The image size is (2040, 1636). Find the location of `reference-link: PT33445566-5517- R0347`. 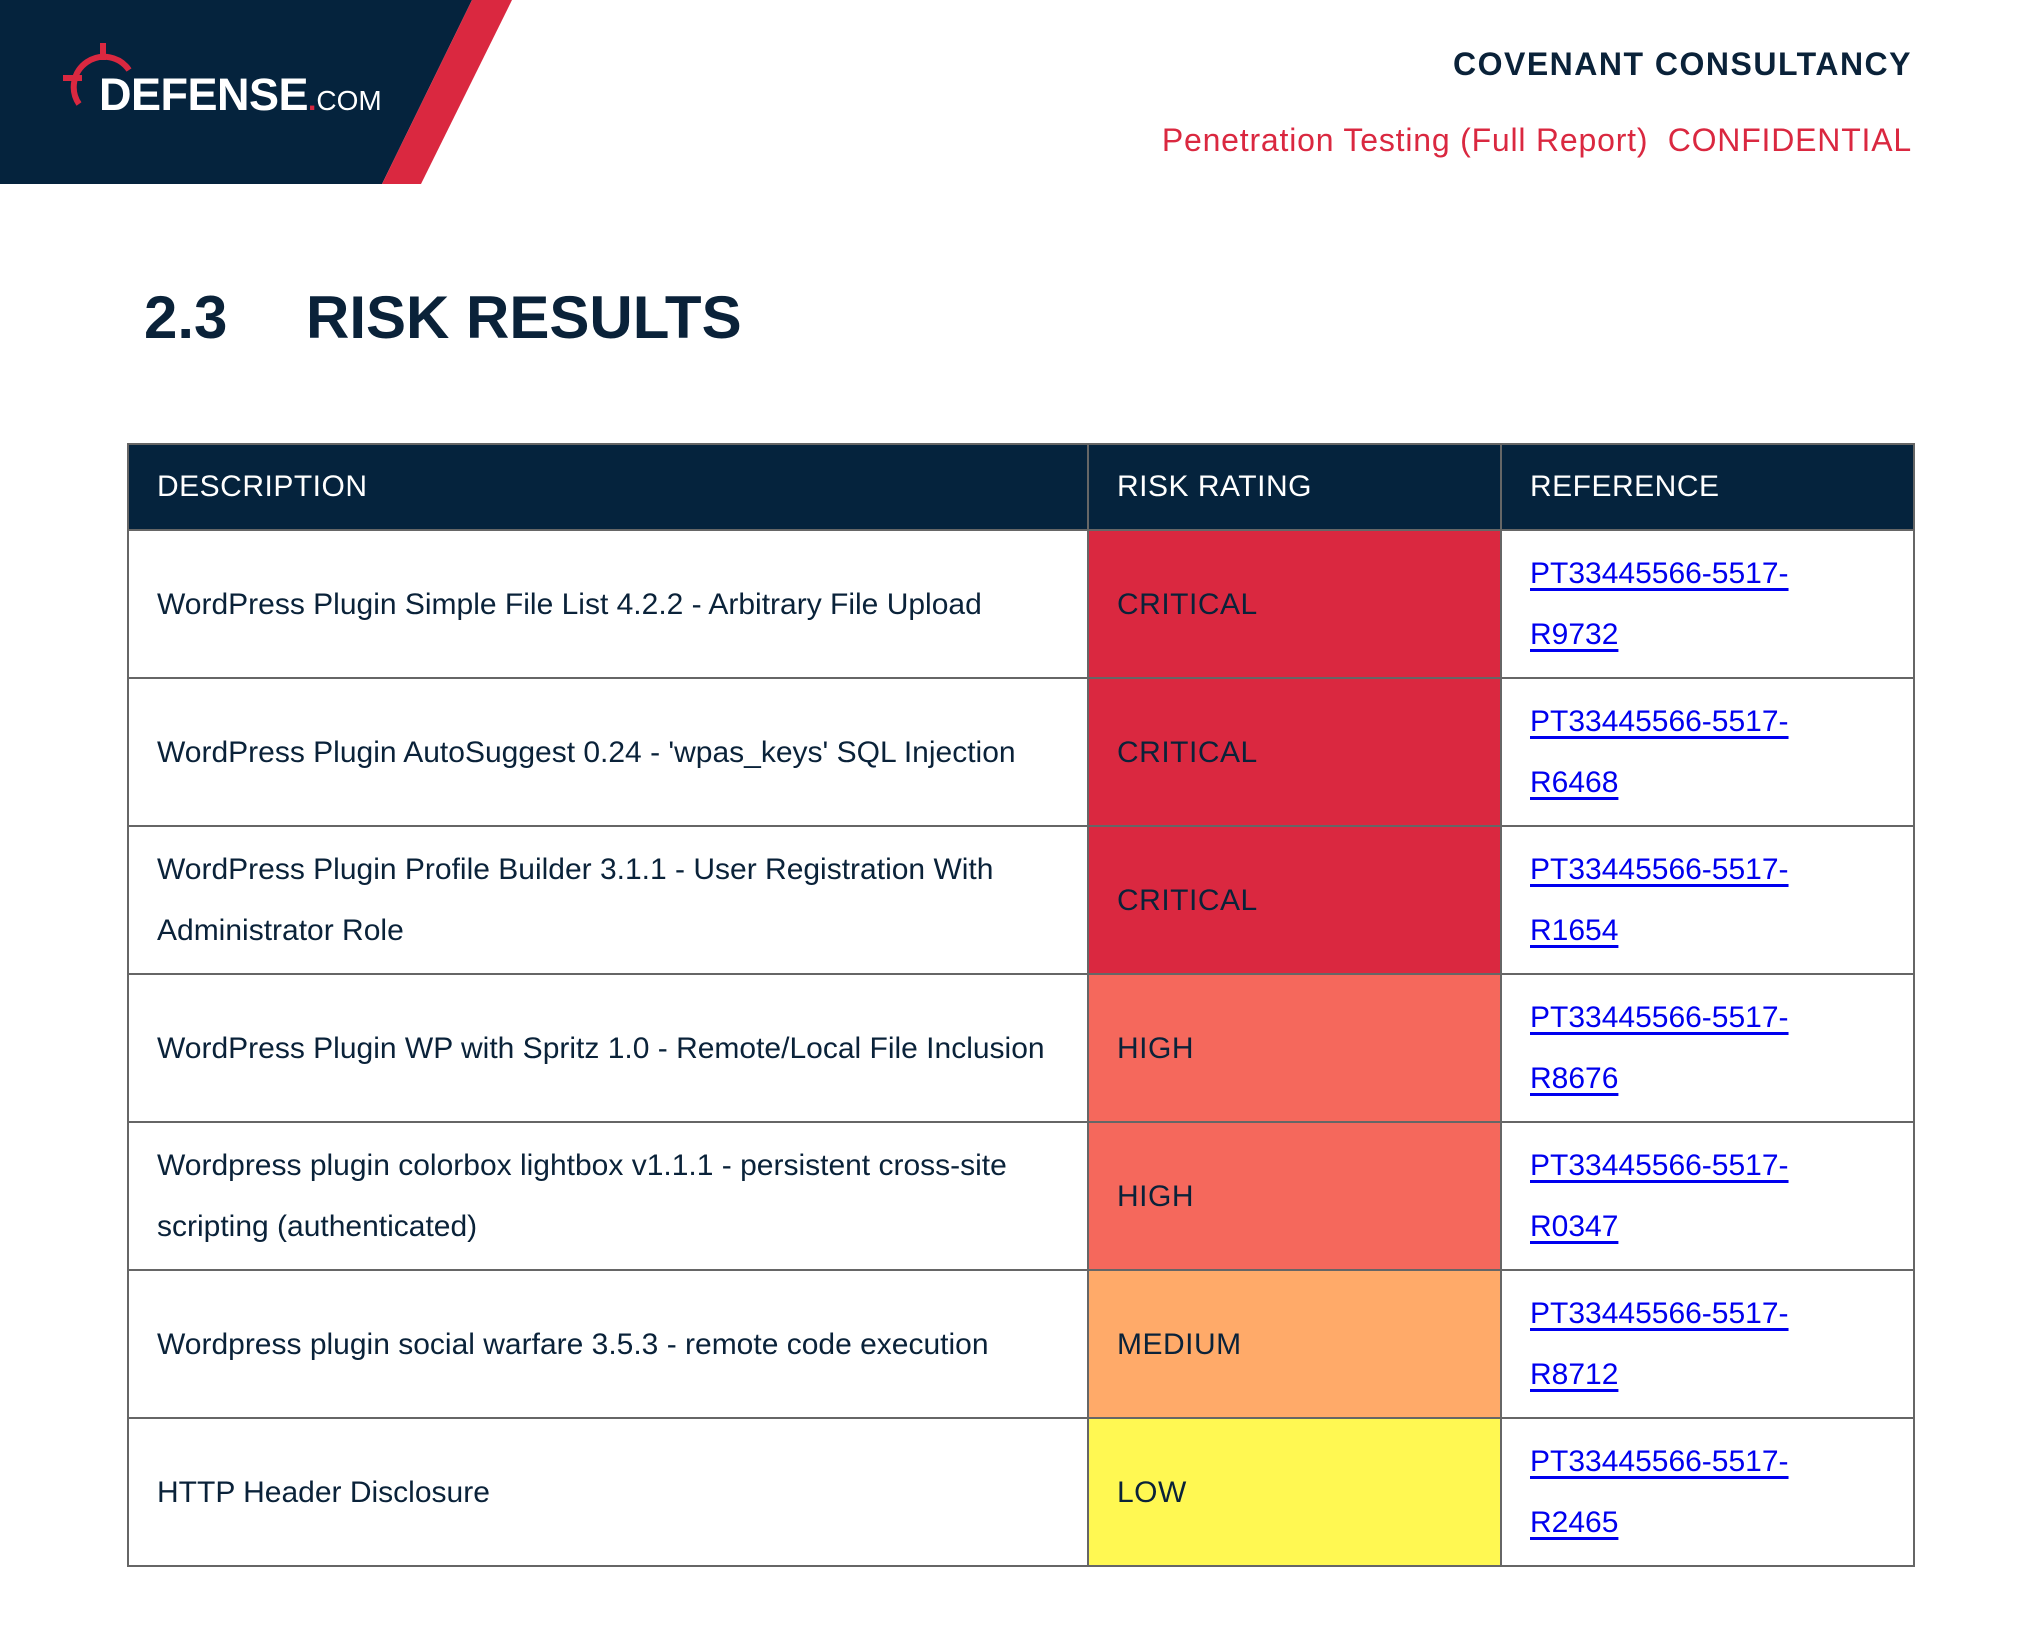

reference-link: PT33445566-5517- R0347 is located at coordinates (1680, 1196).